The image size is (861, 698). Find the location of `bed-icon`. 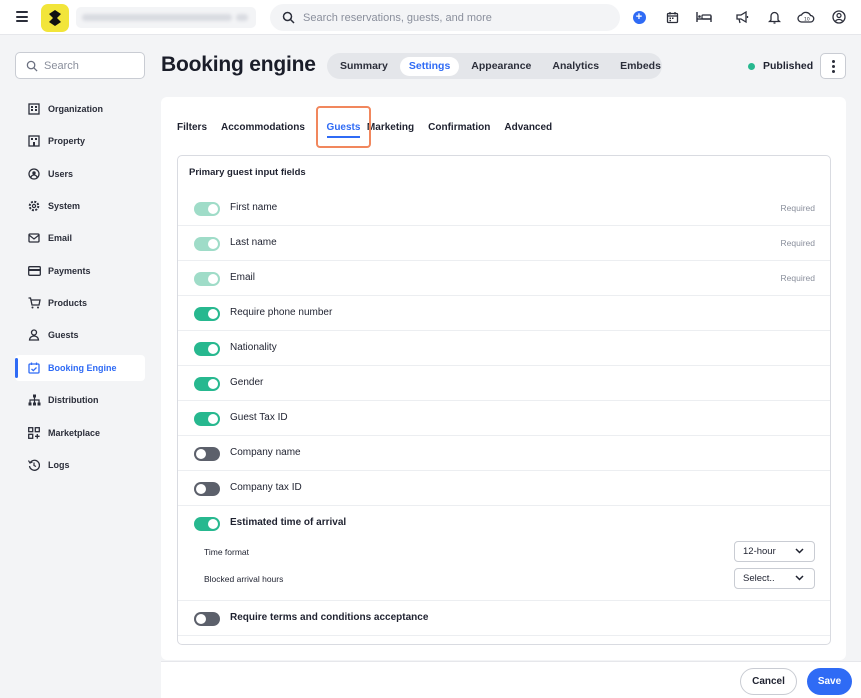

bed-icon is located at coordinates (704, 17).